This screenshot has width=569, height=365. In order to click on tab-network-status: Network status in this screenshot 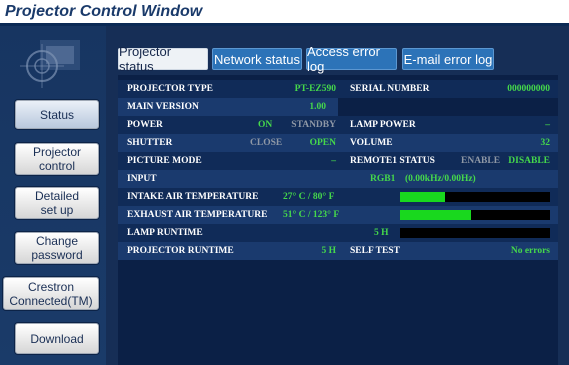, I will do `click(257, 59)`.